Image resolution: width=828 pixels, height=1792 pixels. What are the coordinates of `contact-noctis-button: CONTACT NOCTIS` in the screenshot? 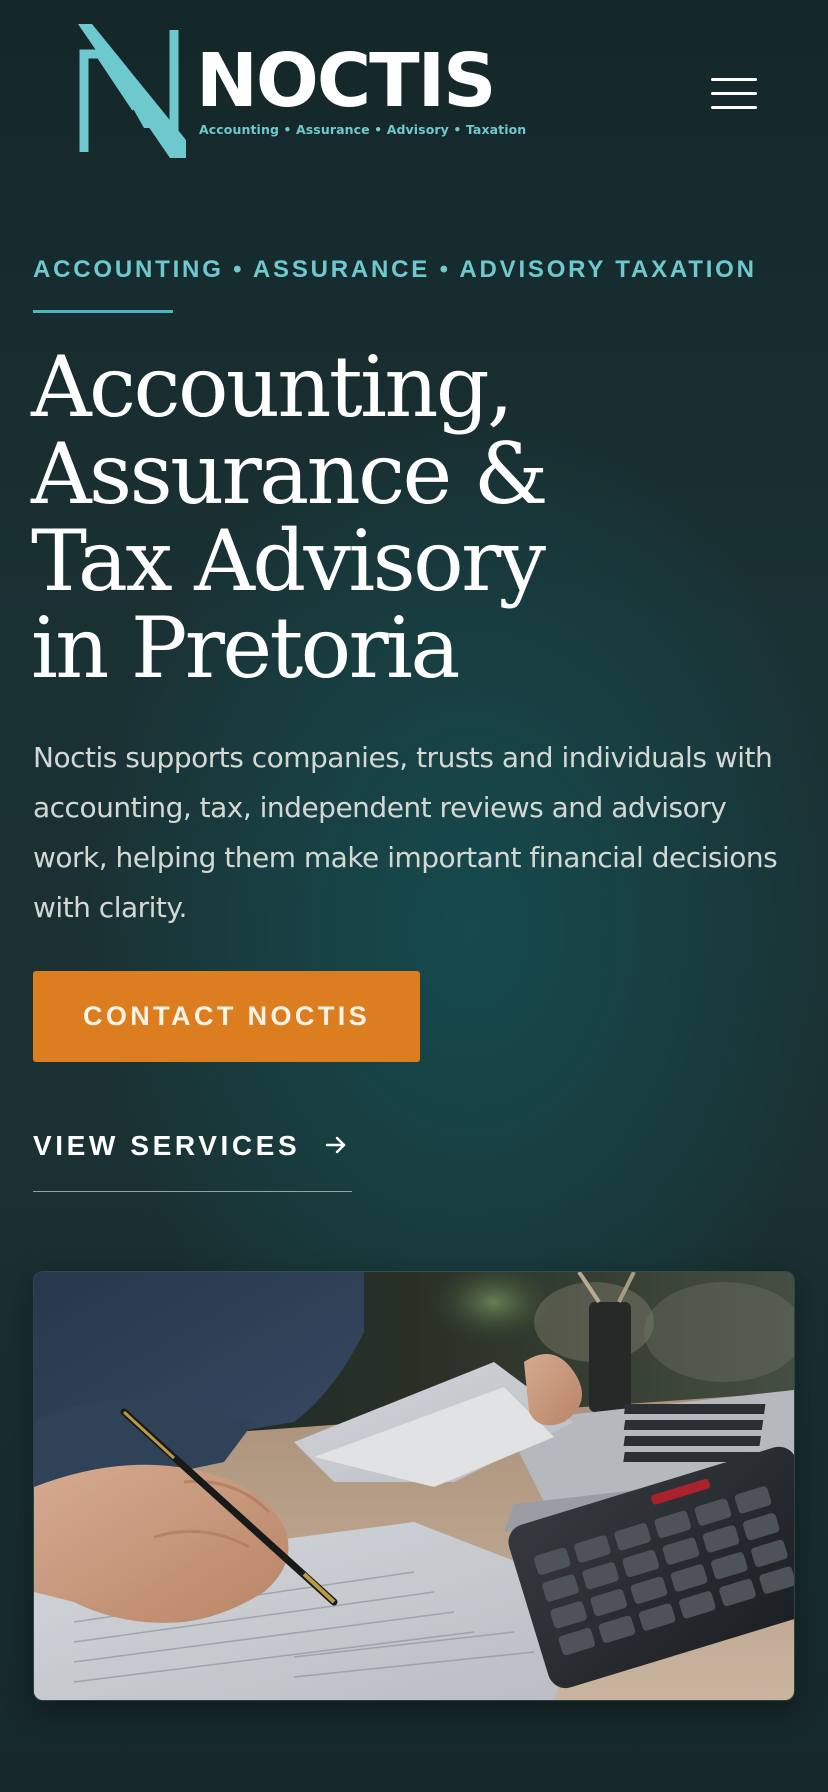 It's located at (226, 1016).